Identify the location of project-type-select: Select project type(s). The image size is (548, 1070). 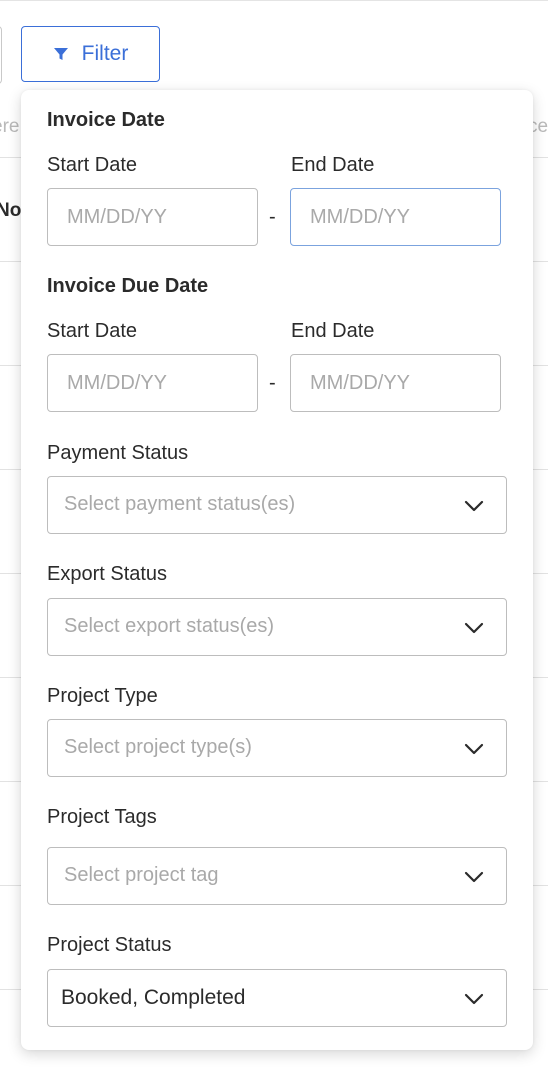
(277, 748).